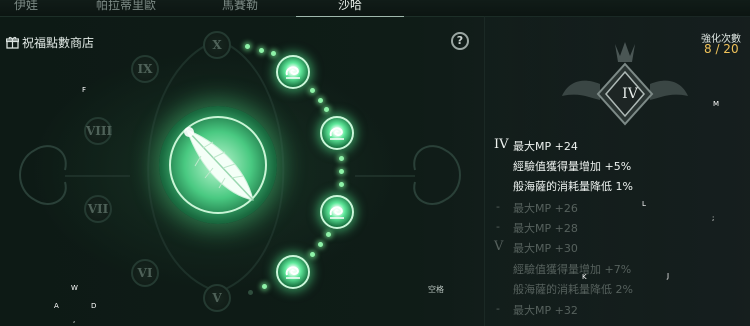 This screenshot has width=750, height=326. What do you see at coordinates (573, 289) in the screenshot?
I see `stat-line: 般海薩的消耗量降低 2%` at bounding box center [573, 289].